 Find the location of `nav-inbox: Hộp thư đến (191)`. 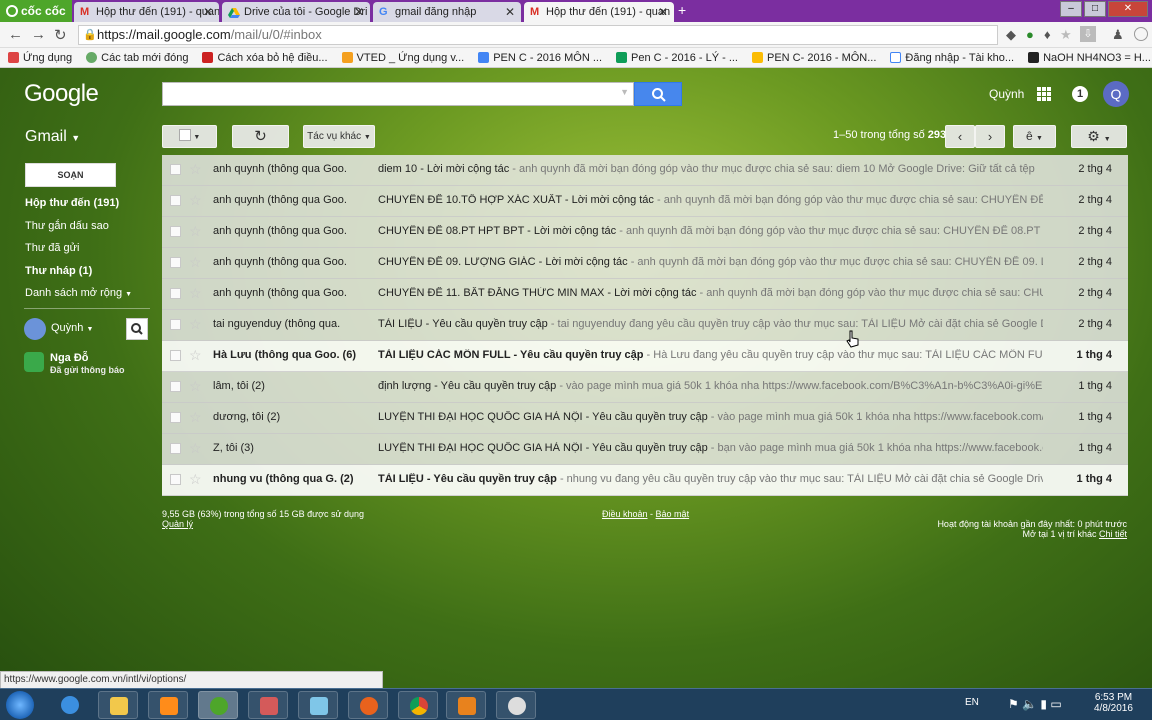

nav-inbox: Hộp thư đến (191) is located at coordinates (75, 203).